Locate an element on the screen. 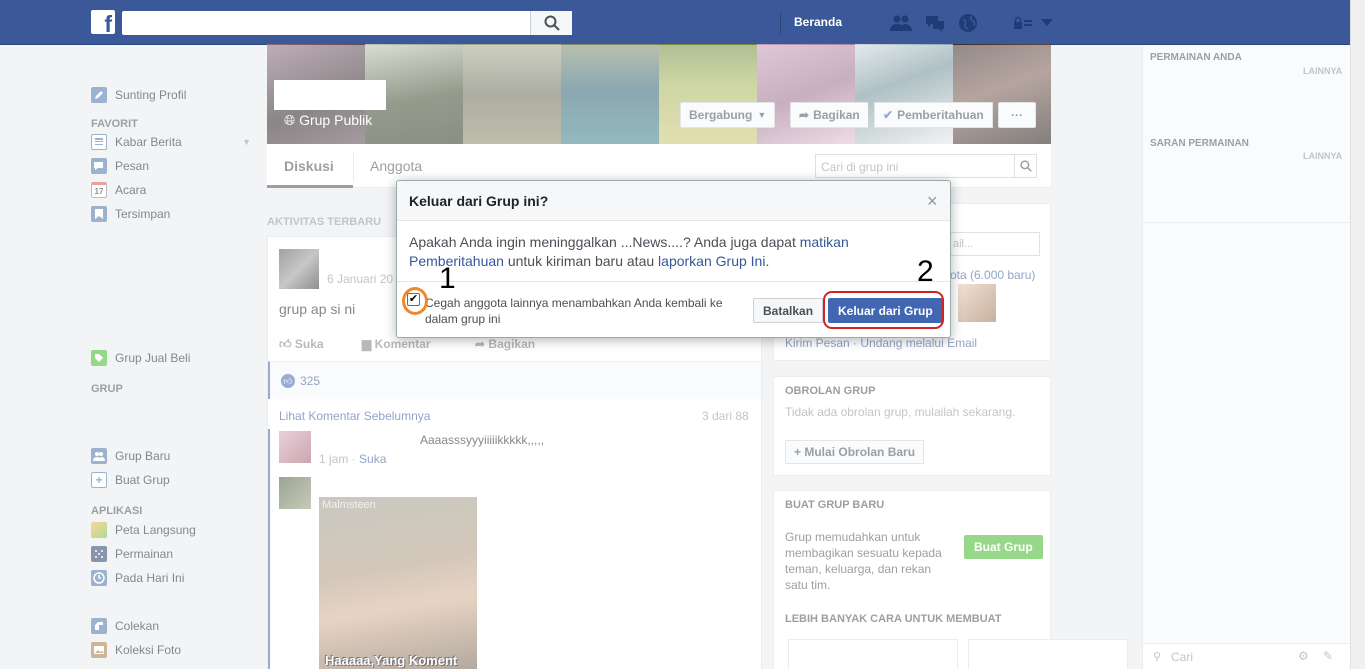 The height and width of the screenshot is (669, 1365). page-scrollbar is located at coordinates (1357, 334).